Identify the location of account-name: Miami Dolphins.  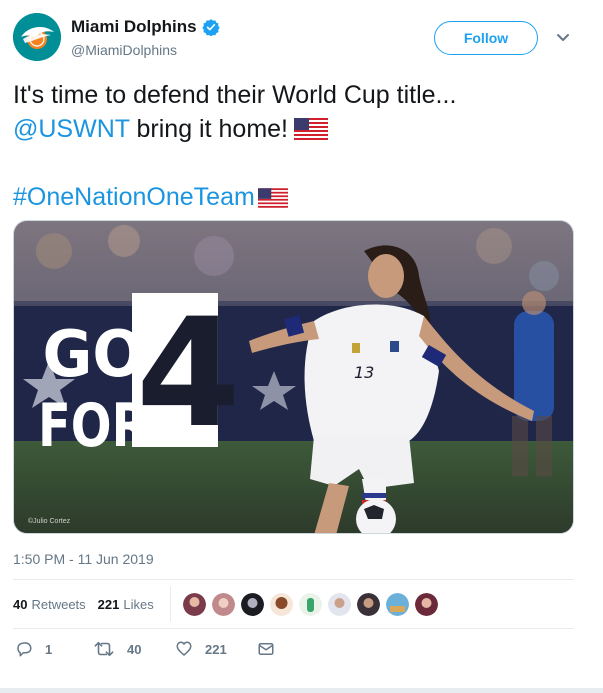
(134, 27).